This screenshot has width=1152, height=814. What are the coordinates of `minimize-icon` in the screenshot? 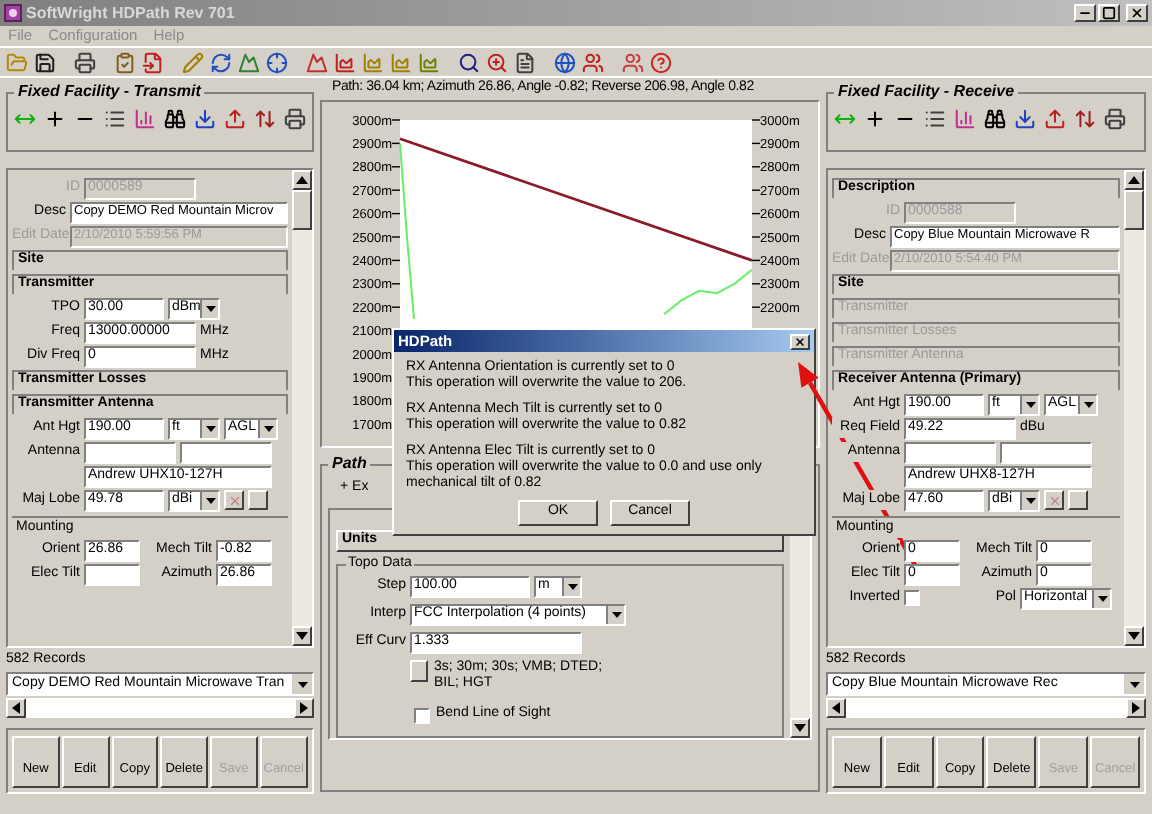 It's located at (1085, 13).